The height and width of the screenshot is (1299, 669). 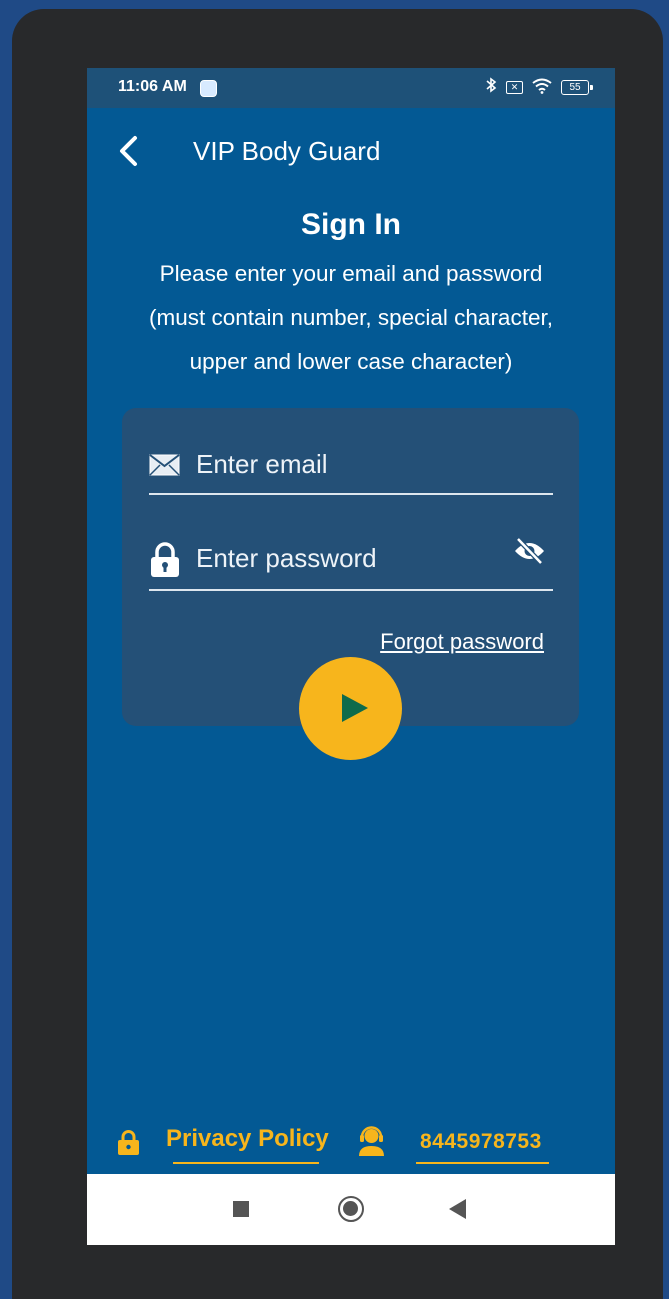 I want to click on status-time: 11:06 AM, so click(x=152, y=86).